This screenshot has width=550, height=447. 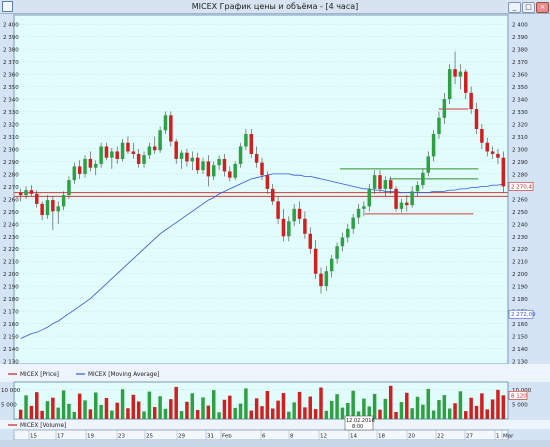 I want to click on y-tick-right: 2 300, so click(x=520, y=150).